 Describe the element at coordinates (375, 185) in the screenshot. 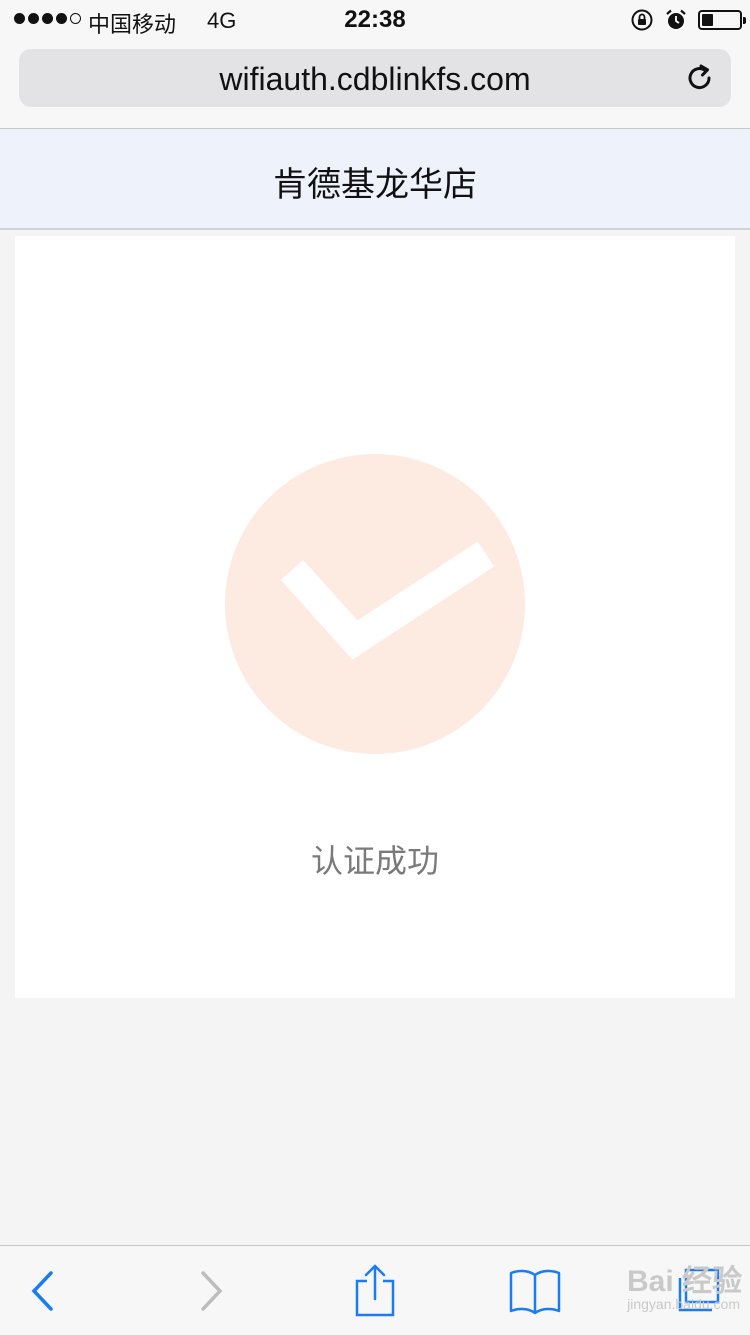

I see `page-title: 肯德基龙华店` at that location.